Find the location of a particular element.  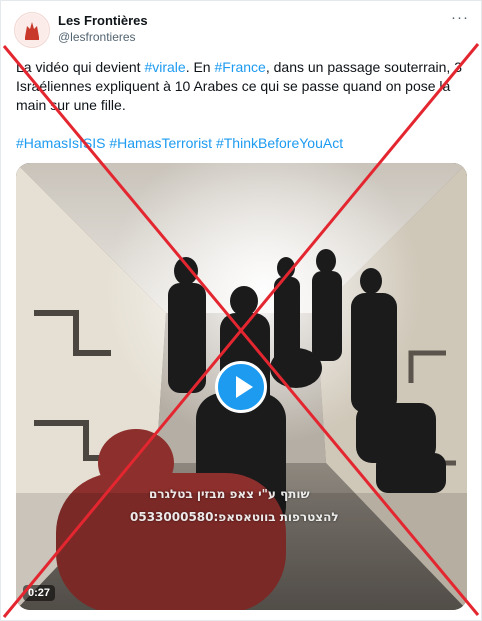

les-frontieres-logo-icon is located at coordinates (32, 30).